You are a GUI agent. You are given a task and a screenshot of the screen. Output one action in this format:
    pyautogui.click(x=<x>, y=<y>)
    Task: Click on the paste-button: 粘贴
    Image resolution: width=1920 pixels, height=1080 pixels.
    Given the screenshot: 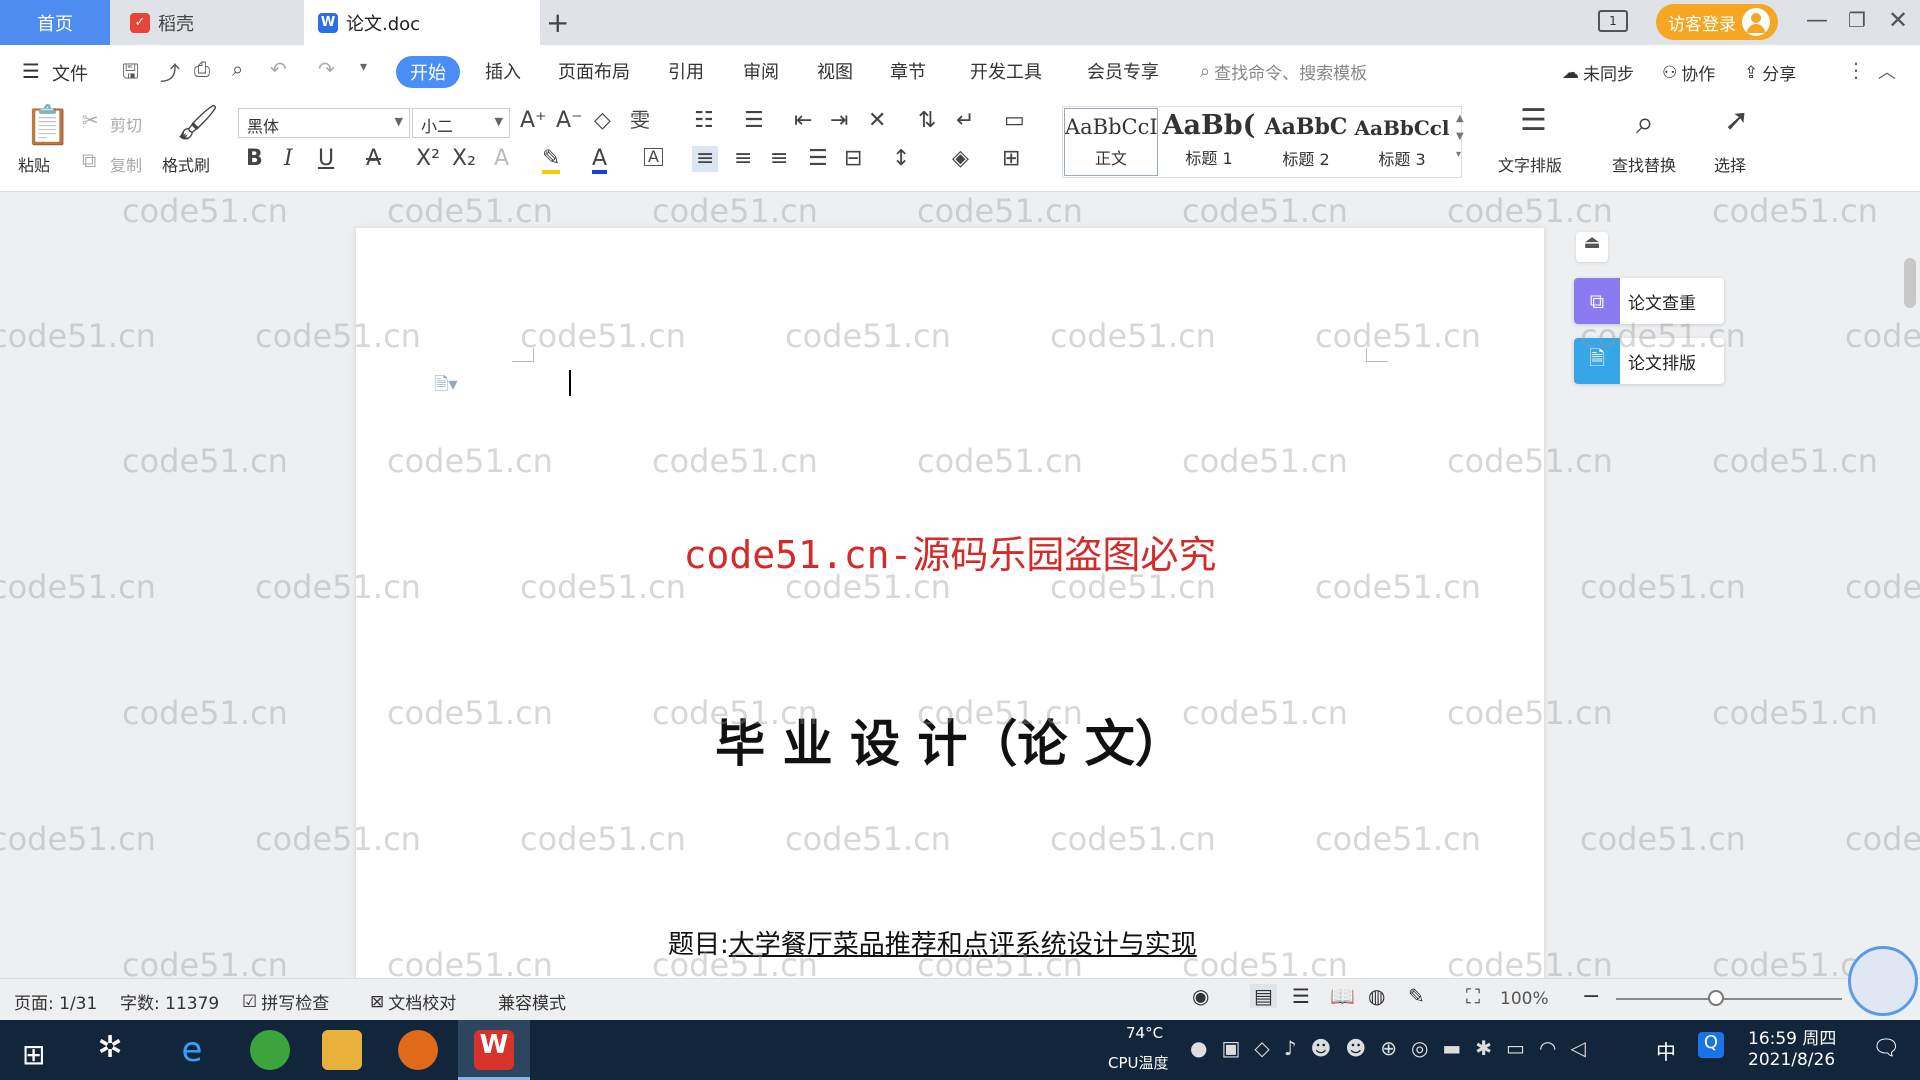 What is the action you would take?
    pyautogui.click(x=34, y=164)
    